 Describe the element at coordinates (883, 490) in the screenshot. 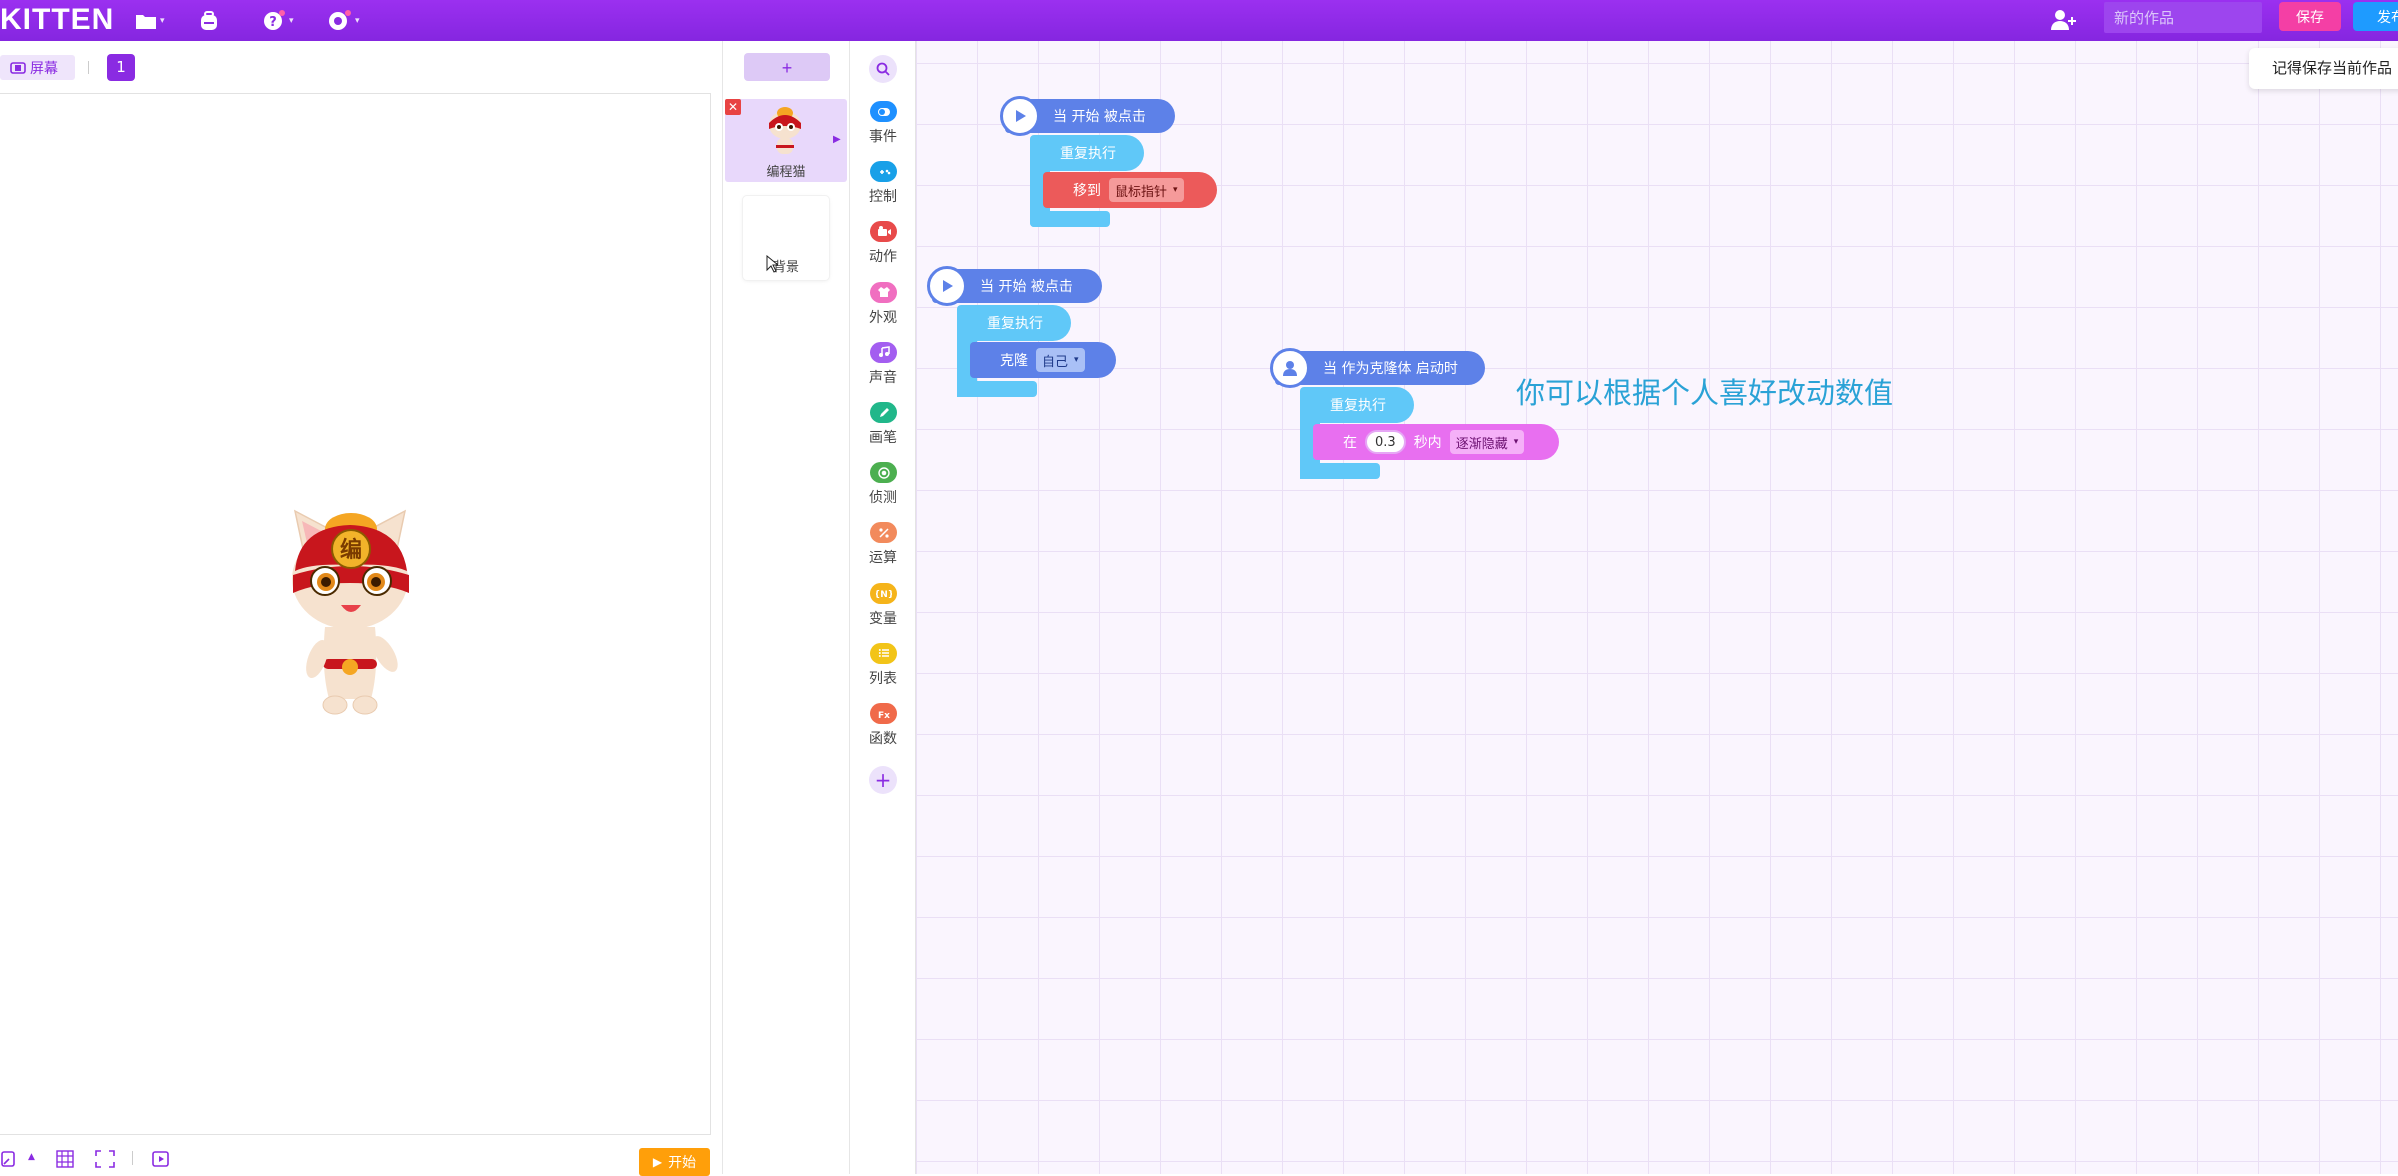

I see `category-radar: 侦测` at that location.